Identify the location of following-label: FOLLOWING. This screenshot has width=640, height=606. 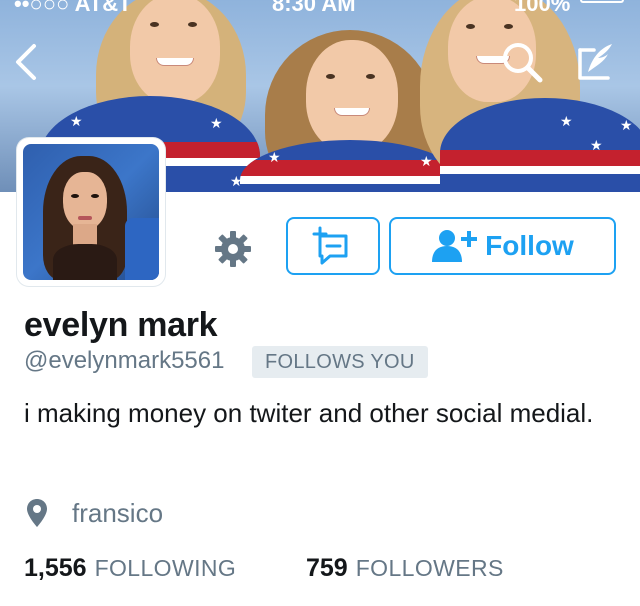
(165, 568).